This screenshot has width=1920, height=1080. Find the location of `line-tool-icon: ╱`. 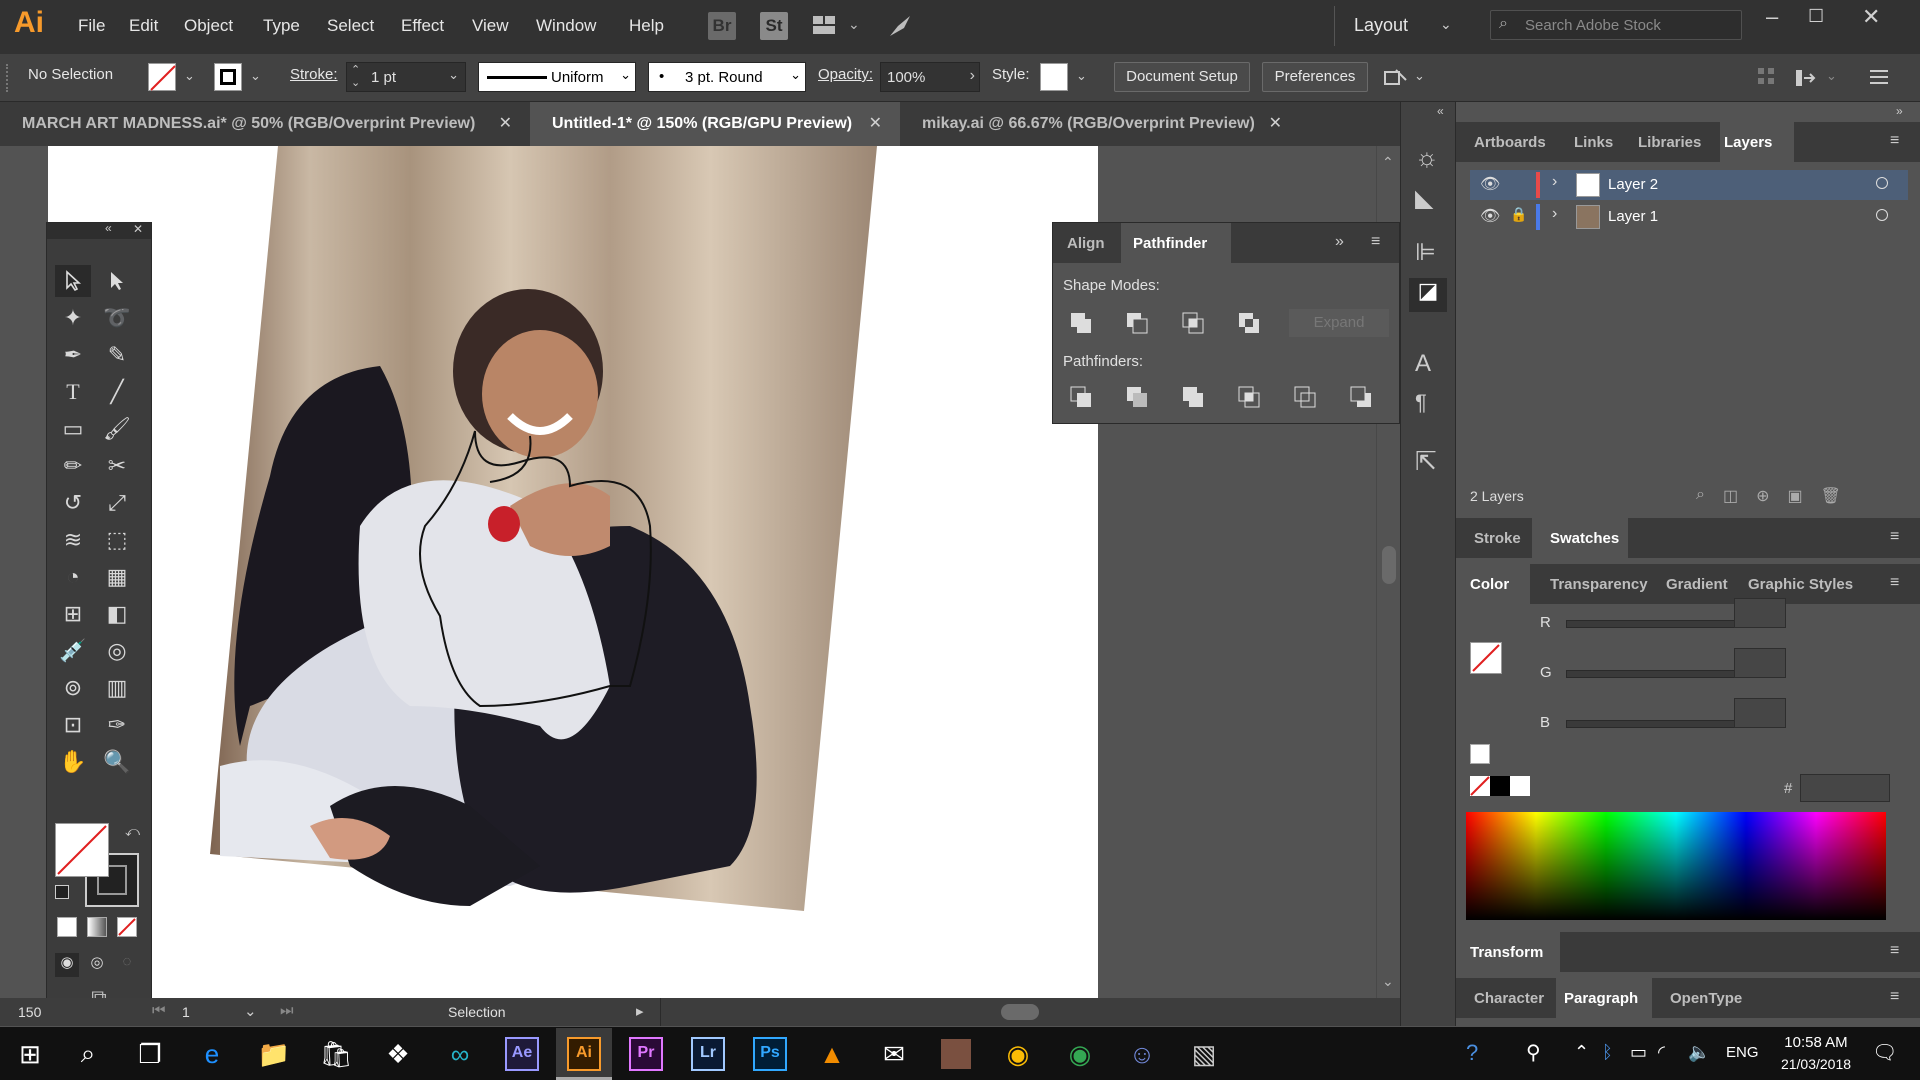

line-tool-icon: ╱ is located at coordinates (117, 392).